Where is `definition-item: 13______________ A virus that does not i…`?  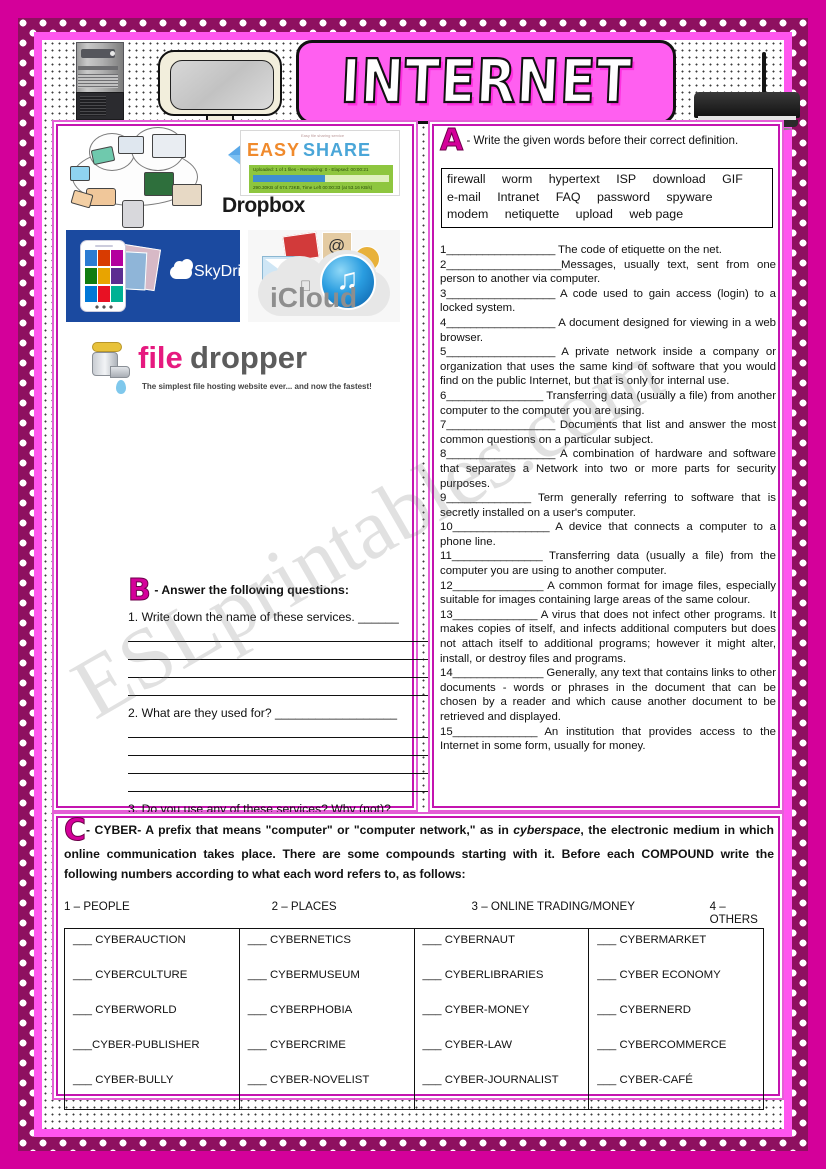 definition-item: 13______________ A virus that does not i… is located at coordinates (608, 637).